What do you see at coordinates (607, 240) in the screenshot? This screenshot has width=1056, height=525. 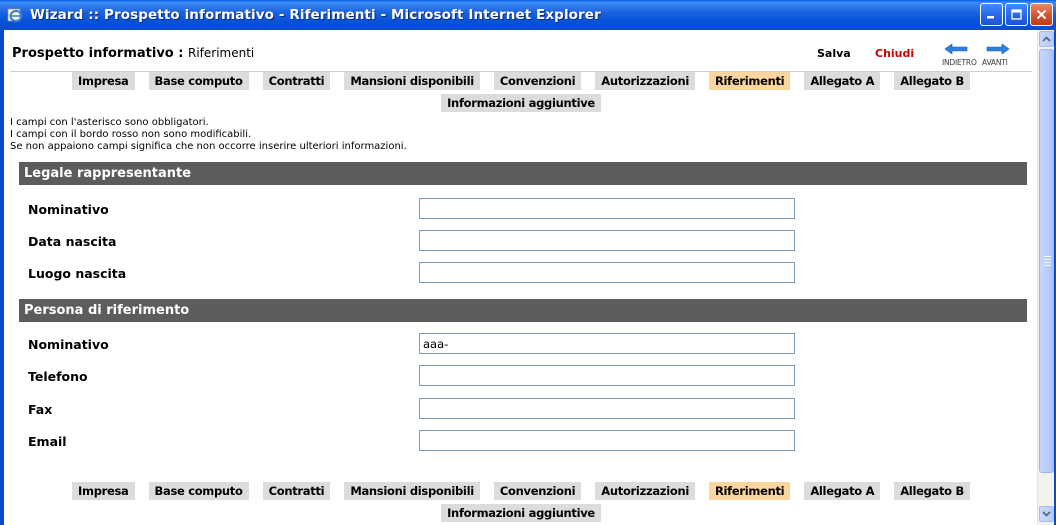 I see `legal-birth-date-input` at bounding box center [607, 240].